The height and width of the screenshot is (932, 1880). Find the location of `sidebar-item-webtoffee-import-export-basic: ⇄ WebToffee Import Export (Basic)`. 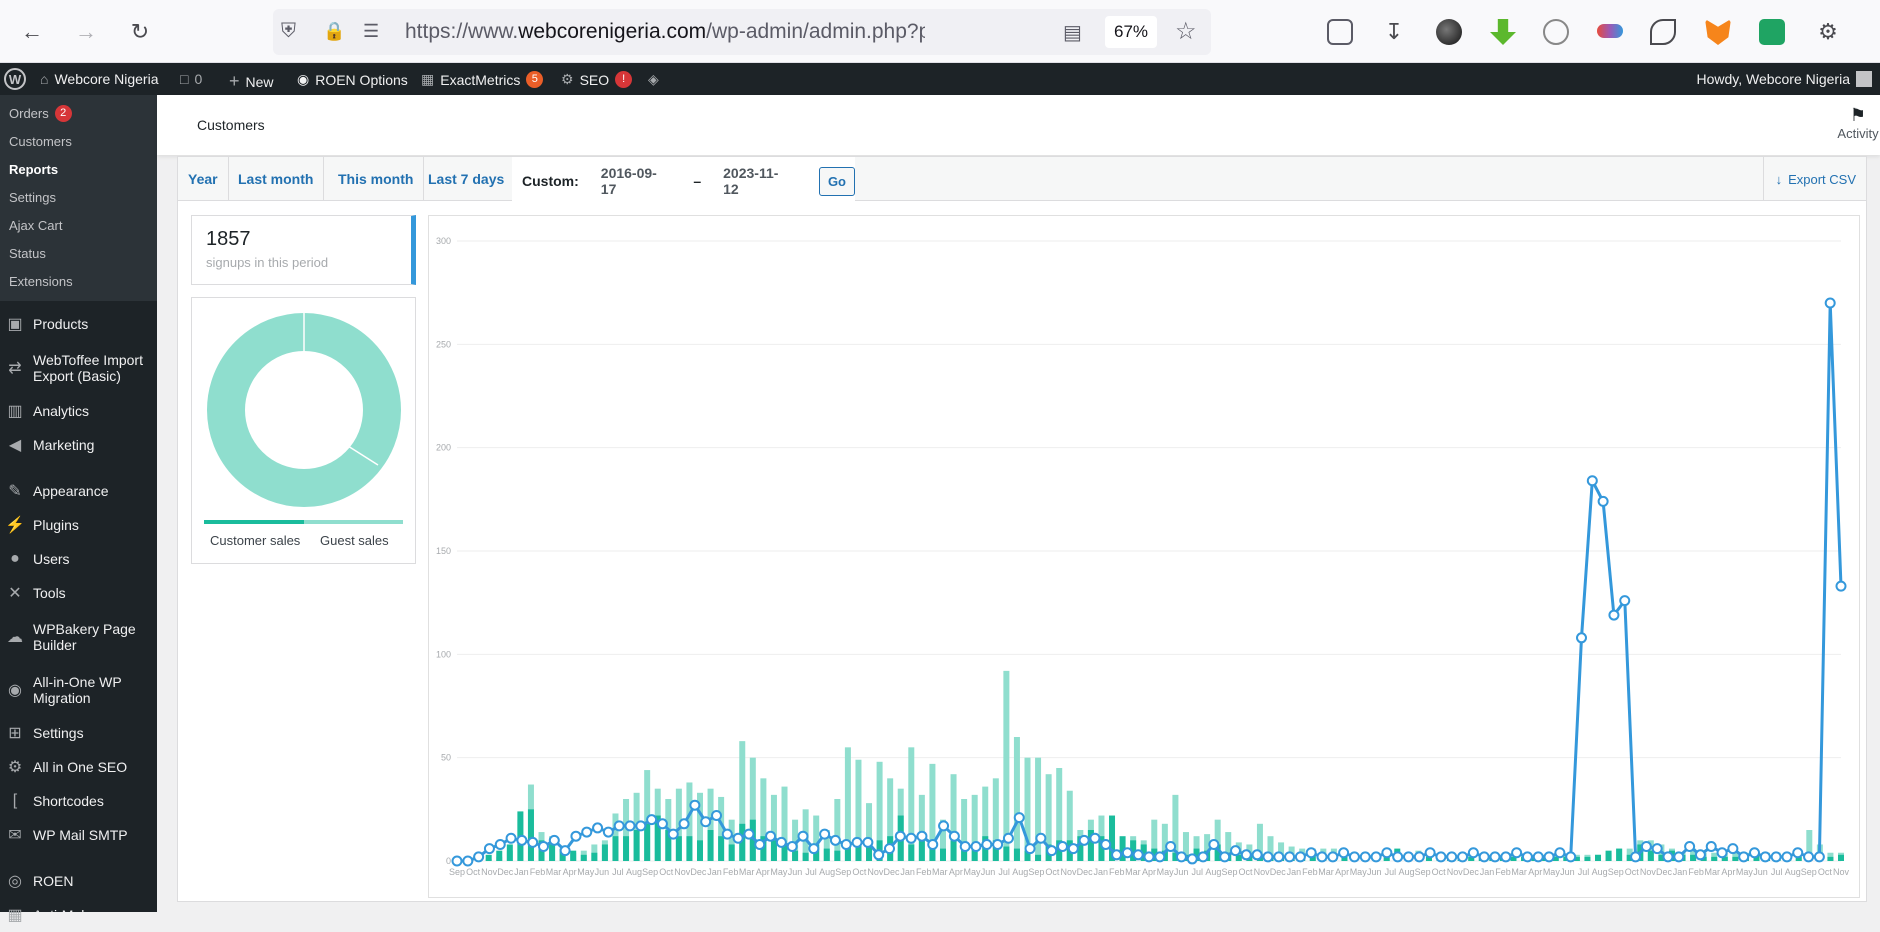

sidebar-item-webtoffee-import-export-basic: ⇄ WebToffee Import Export (Basic) is located at coordinates (78, 367).